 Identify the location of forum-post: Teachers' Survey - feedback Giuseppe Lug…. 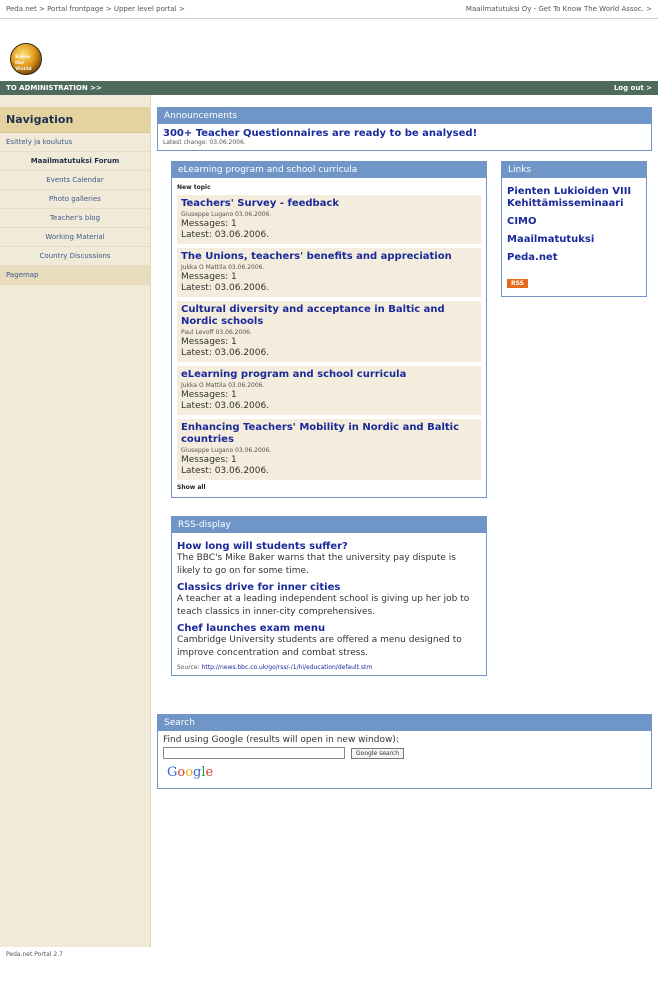
(329, 219).